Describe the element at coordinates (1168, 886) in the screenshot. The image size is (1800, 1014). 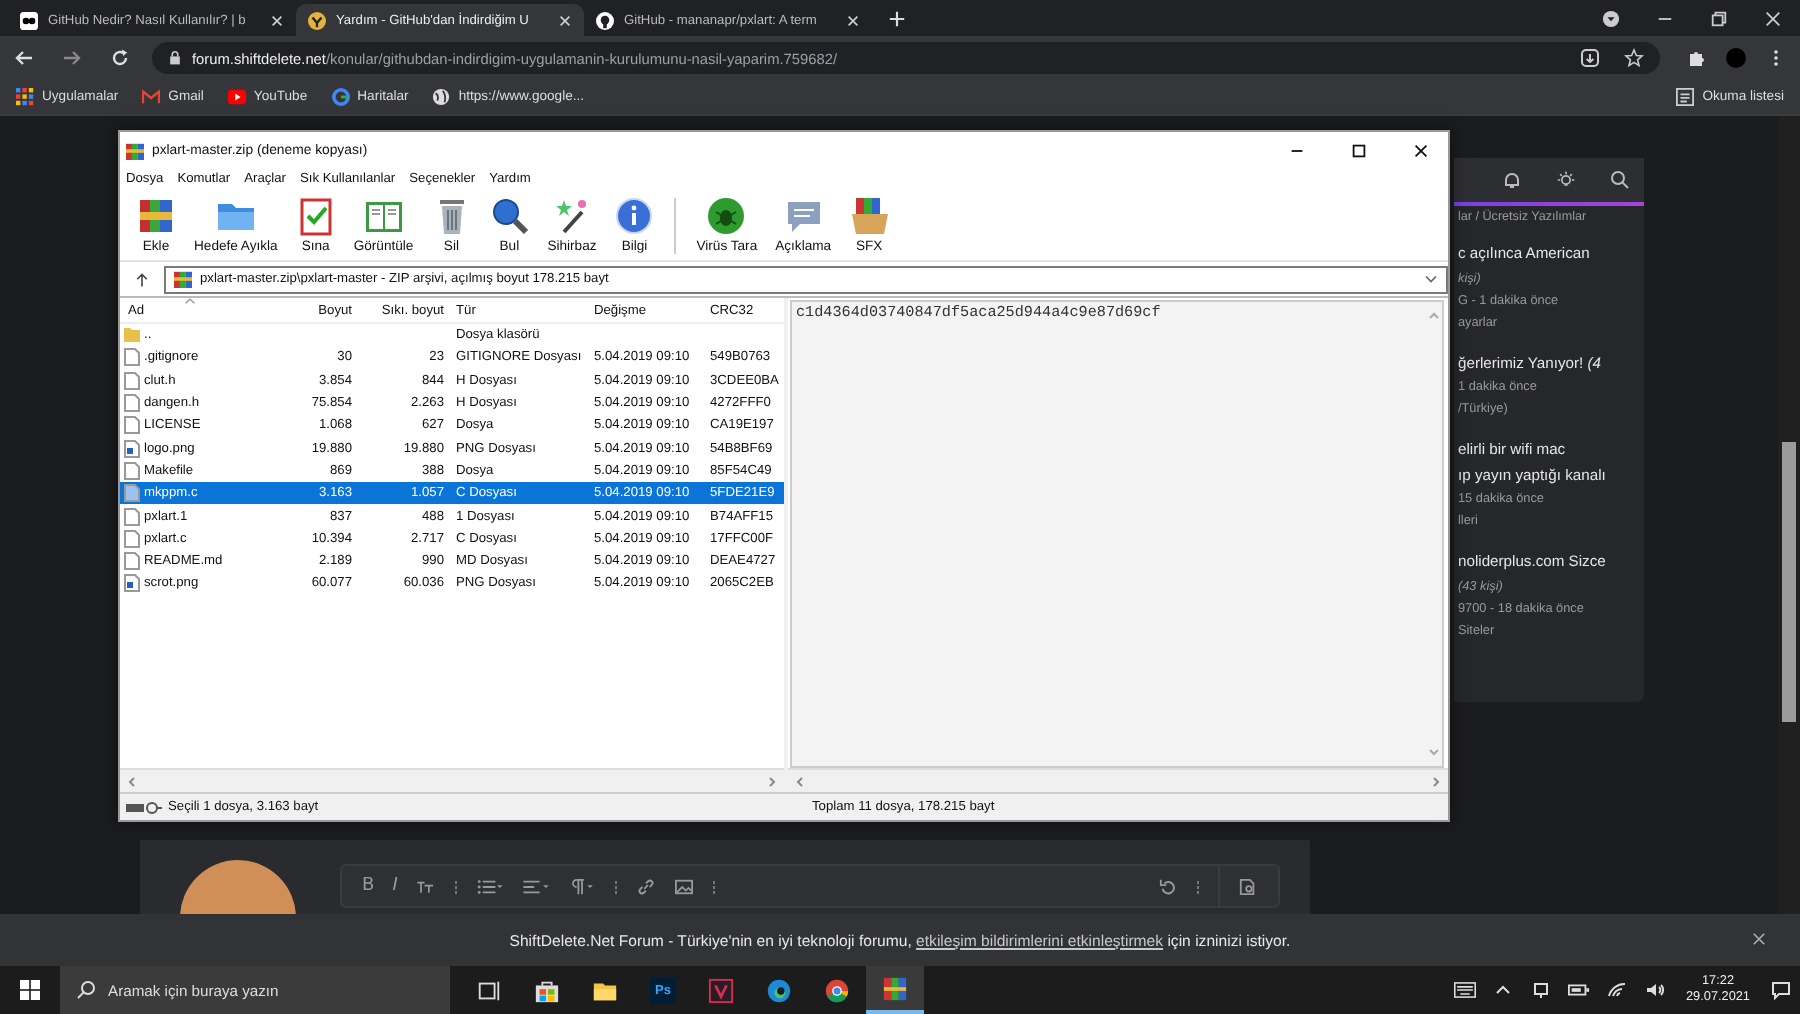
I see `undo-icon` at that location.